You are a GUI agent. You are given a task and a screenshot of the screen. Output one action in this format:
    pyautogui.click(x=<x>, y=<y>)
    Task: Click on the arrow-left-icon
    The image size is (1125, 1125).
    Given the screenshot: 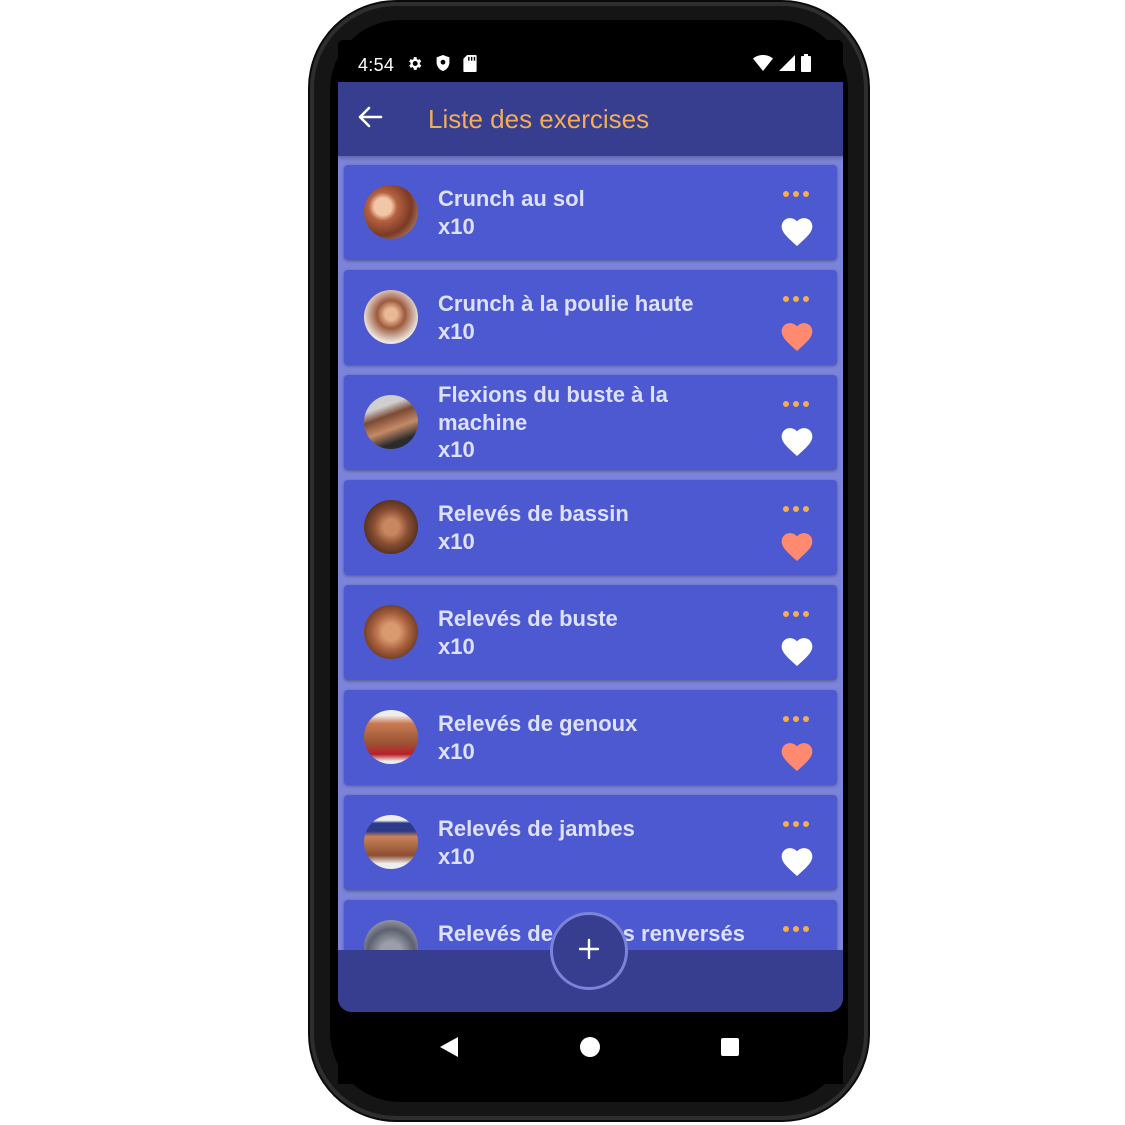 What is the action you would take?
    pyautogui.click(x=370, y=119)
    